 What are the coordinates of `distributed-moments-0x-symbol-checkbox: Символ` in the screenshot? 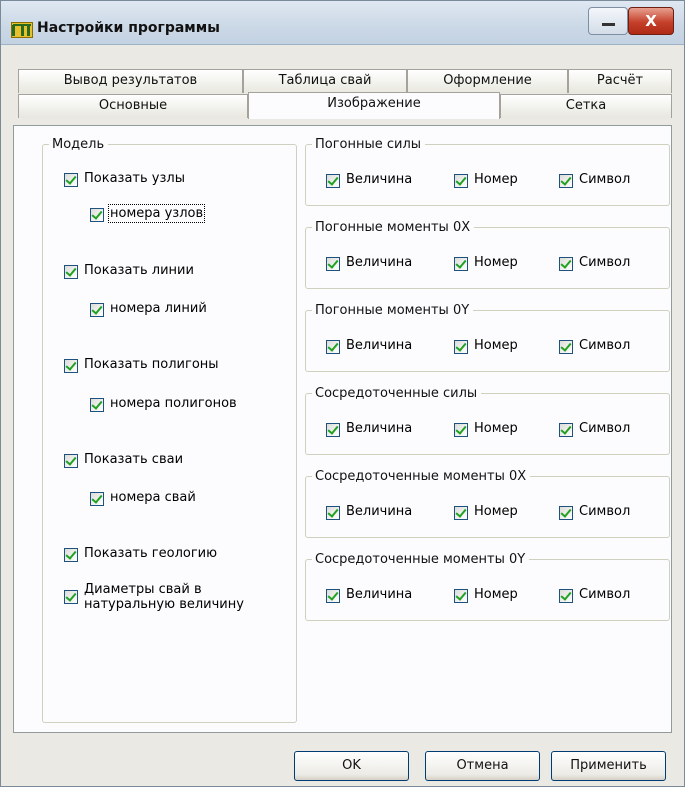 It's located at (594, 263).